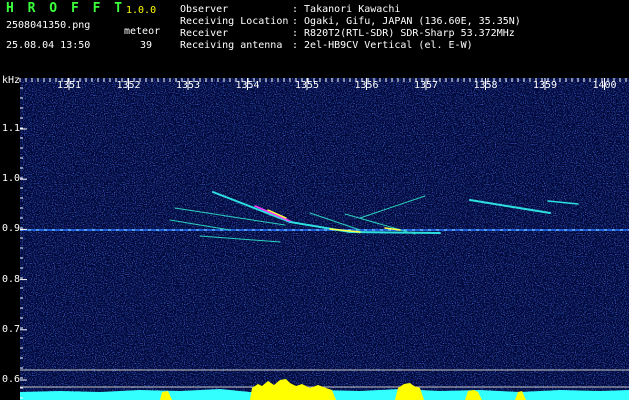  Describe the element at coordinates (11, 279) in the screenshot. I see `y-tick-label: 0.8` at that location.